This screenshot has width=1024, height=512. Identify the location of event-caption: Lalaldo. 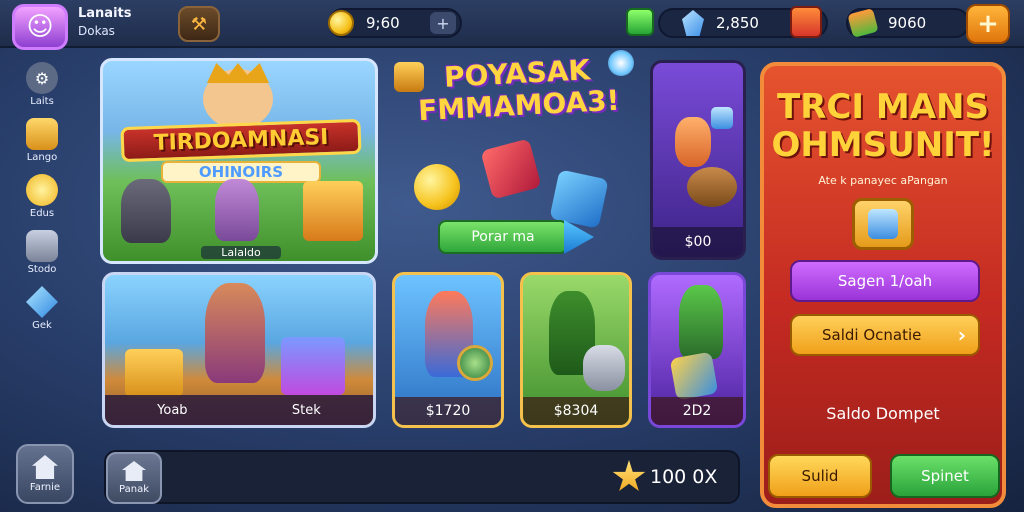
(241, 252).